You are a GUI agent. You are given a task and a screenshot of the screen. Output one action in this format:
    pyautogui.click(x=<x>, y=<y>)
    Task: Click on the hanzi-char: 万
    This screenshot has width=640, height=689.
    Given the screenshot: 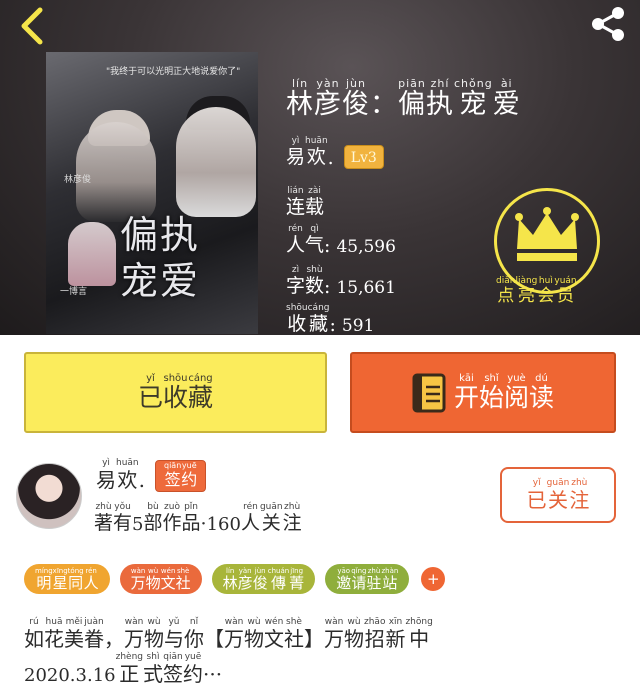 What is the action you would take?
    pyautogui.click(x=134, y=639)
    